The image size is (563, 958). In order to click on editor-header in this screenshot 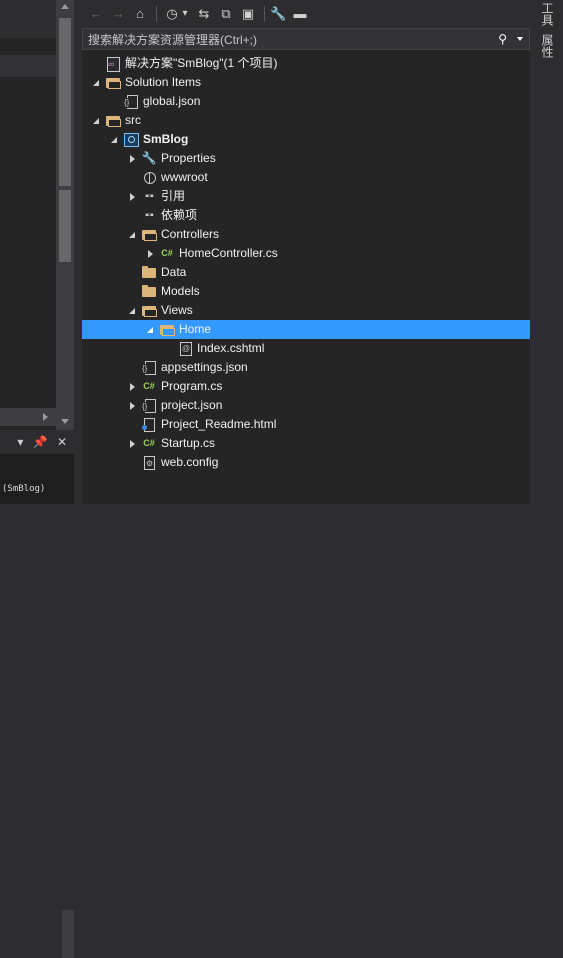, I will do `click(28, 19)`.